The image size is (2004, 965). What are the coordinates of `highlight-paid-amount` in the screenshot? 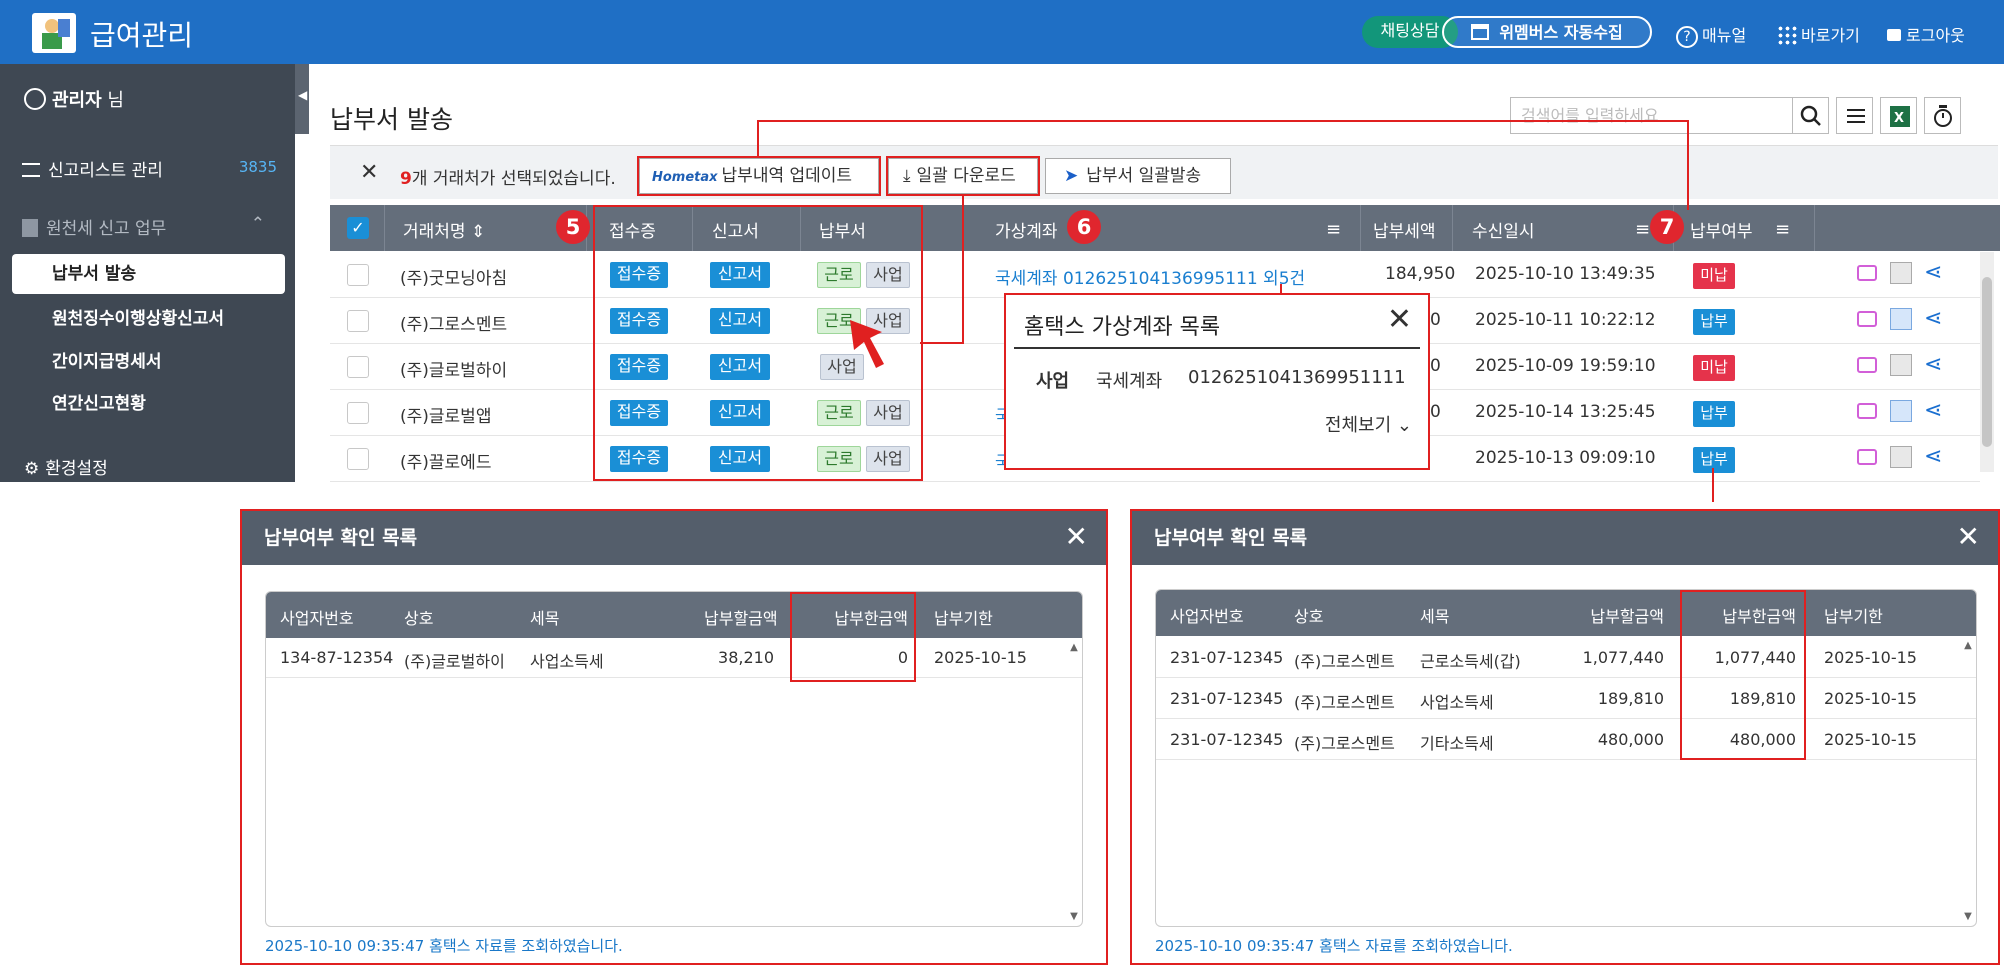 It's located at (853, 637).